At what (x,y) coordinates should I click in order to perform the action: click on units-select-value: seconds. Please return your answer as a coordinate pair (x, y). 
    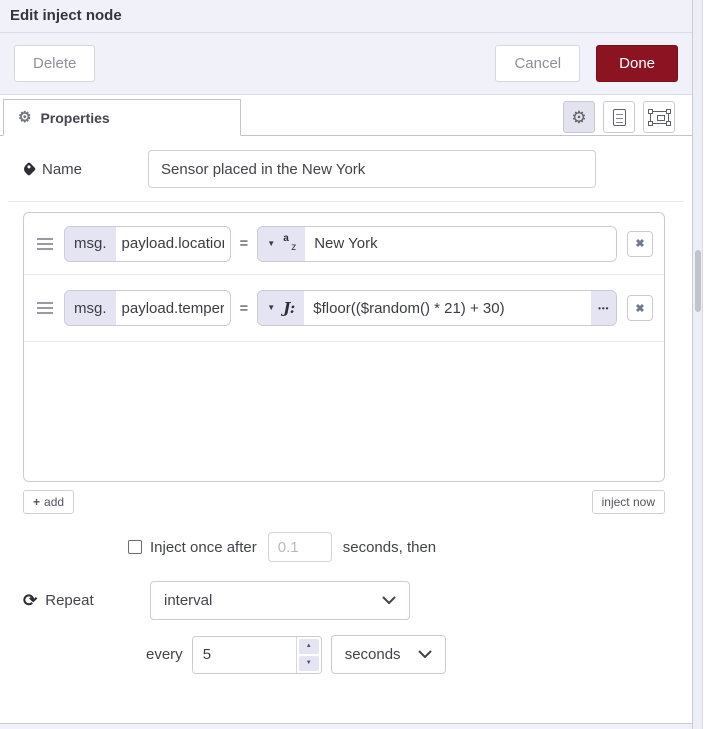
    Looking at the image, I should click on (372, 654).